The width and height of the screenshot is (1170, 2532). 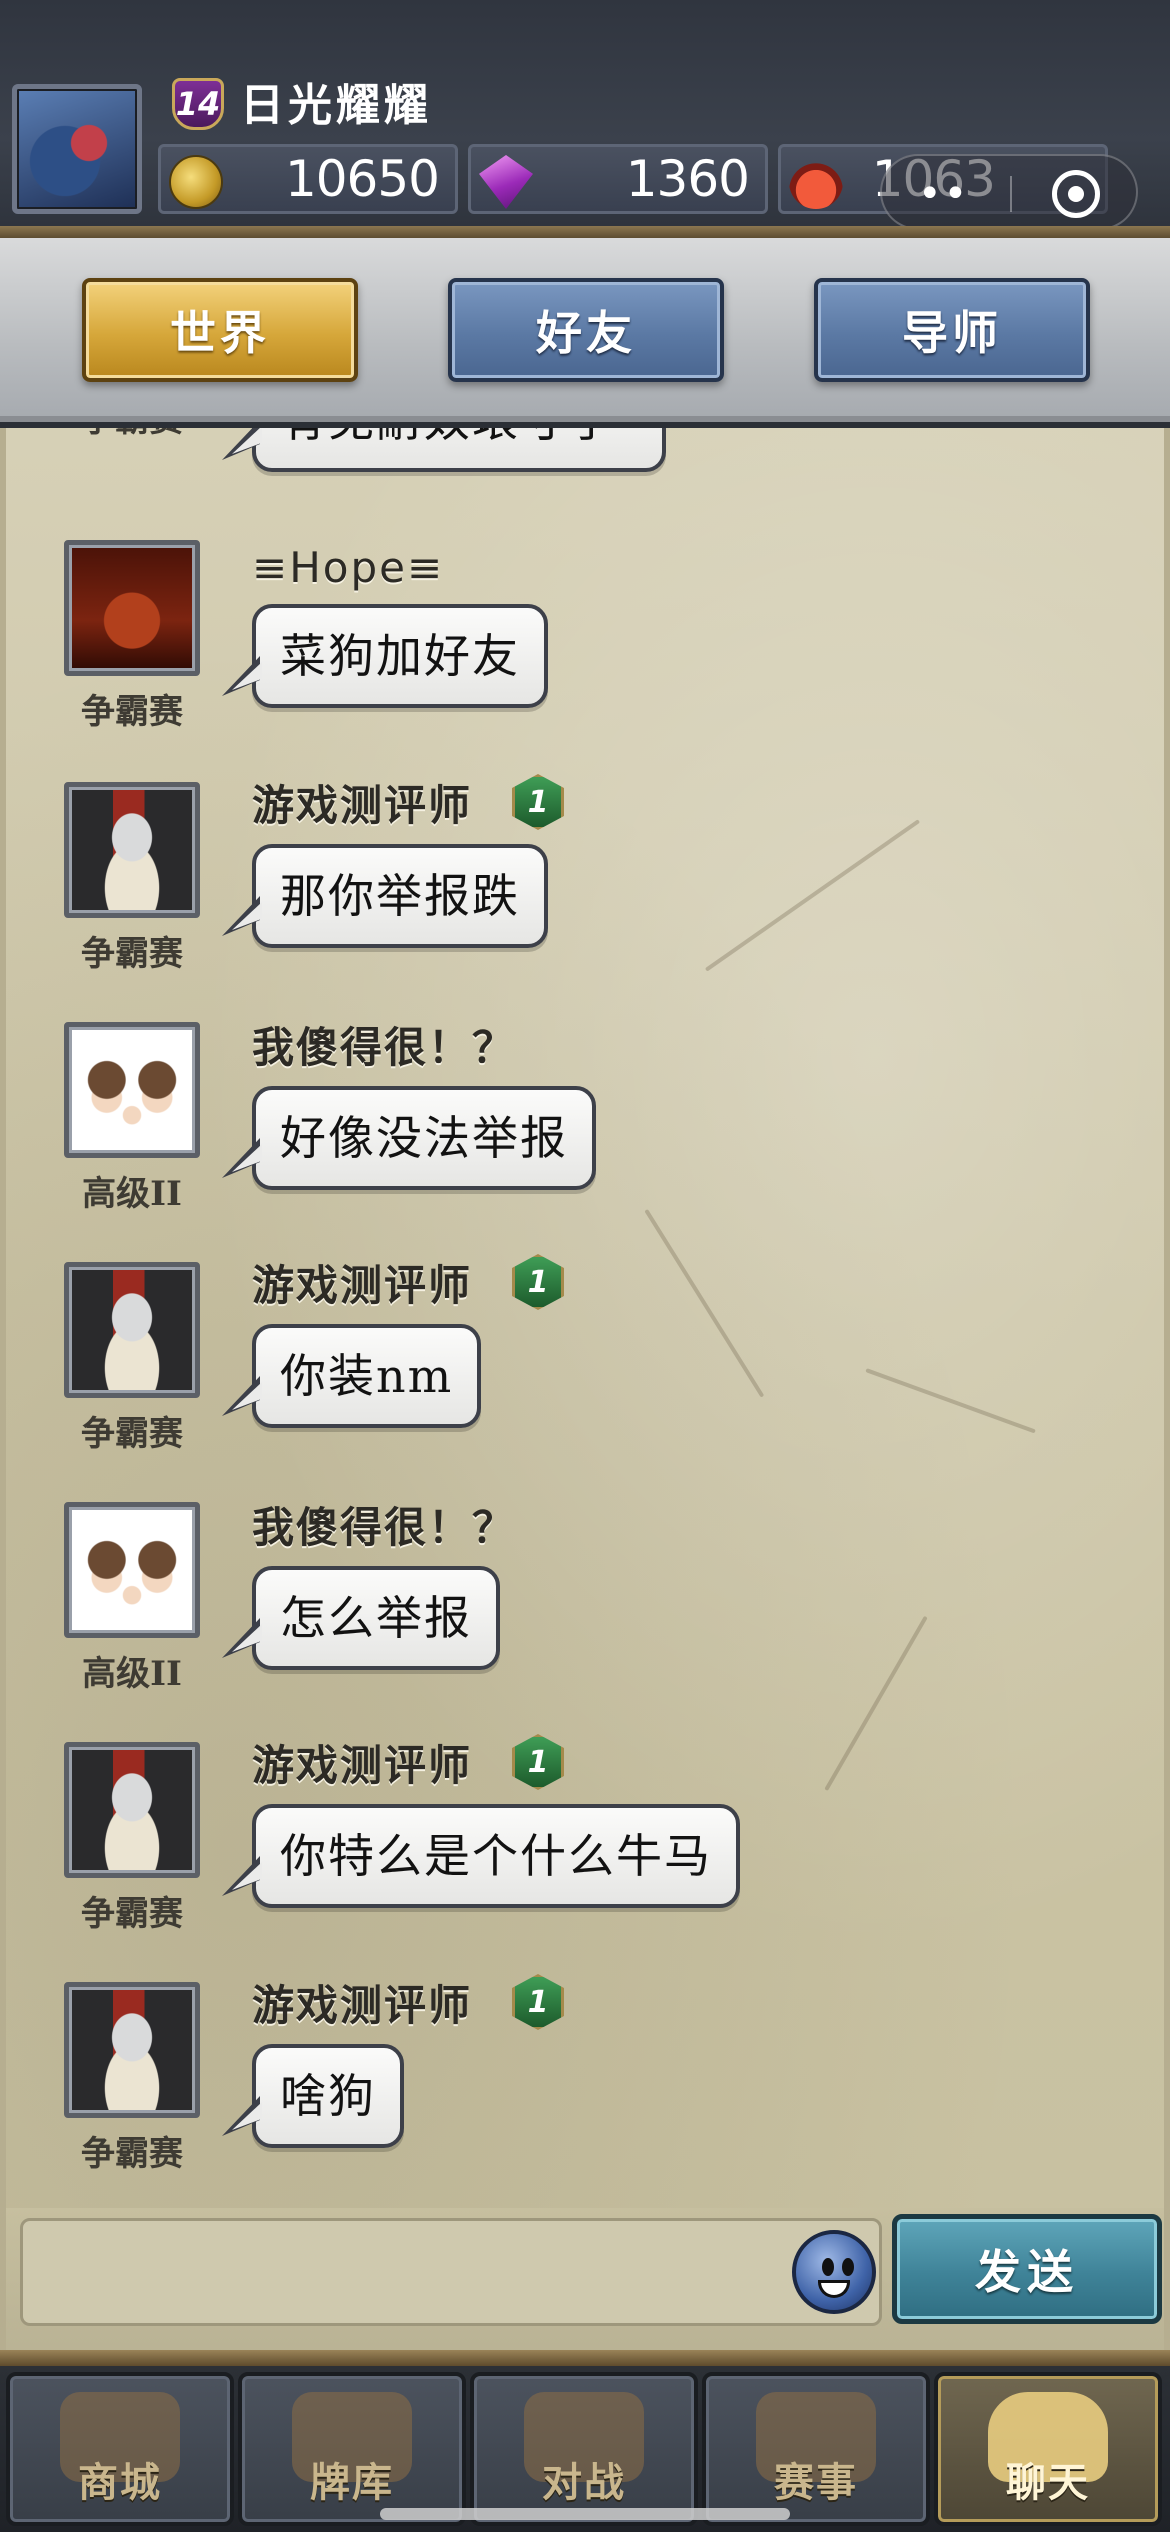 I want to click on close-miniapp-icon, so click(x=1076, y=194).